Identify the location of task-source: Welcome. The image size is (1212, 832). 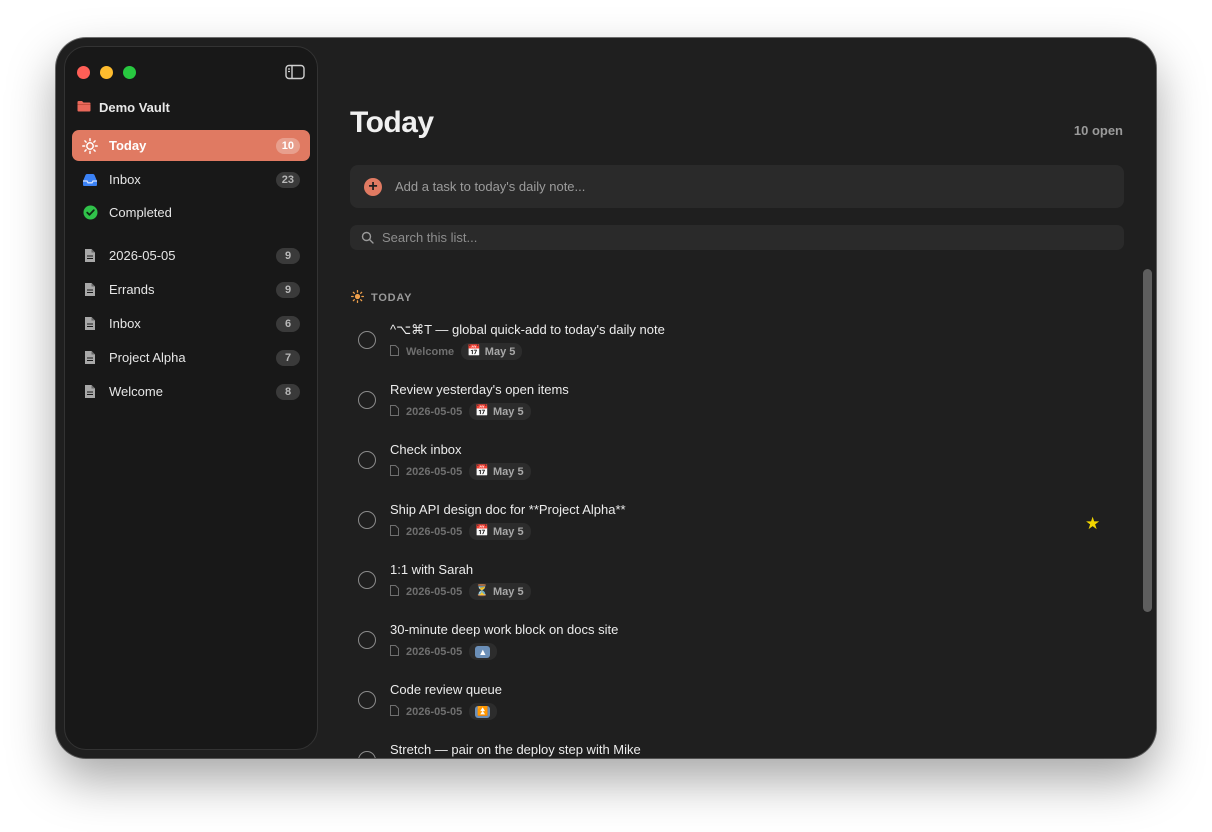
(430, 352).